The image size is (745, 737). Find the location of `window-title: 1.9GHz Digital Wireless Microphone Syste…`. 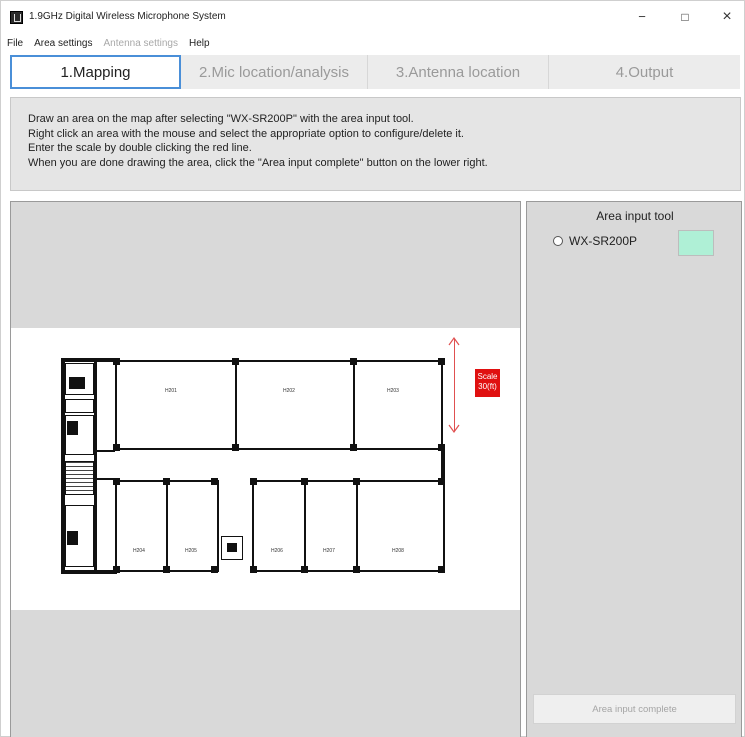

window-title: 1.9GHz Digital Wireless Microphone Syste… is located at coordinates (127, 16).